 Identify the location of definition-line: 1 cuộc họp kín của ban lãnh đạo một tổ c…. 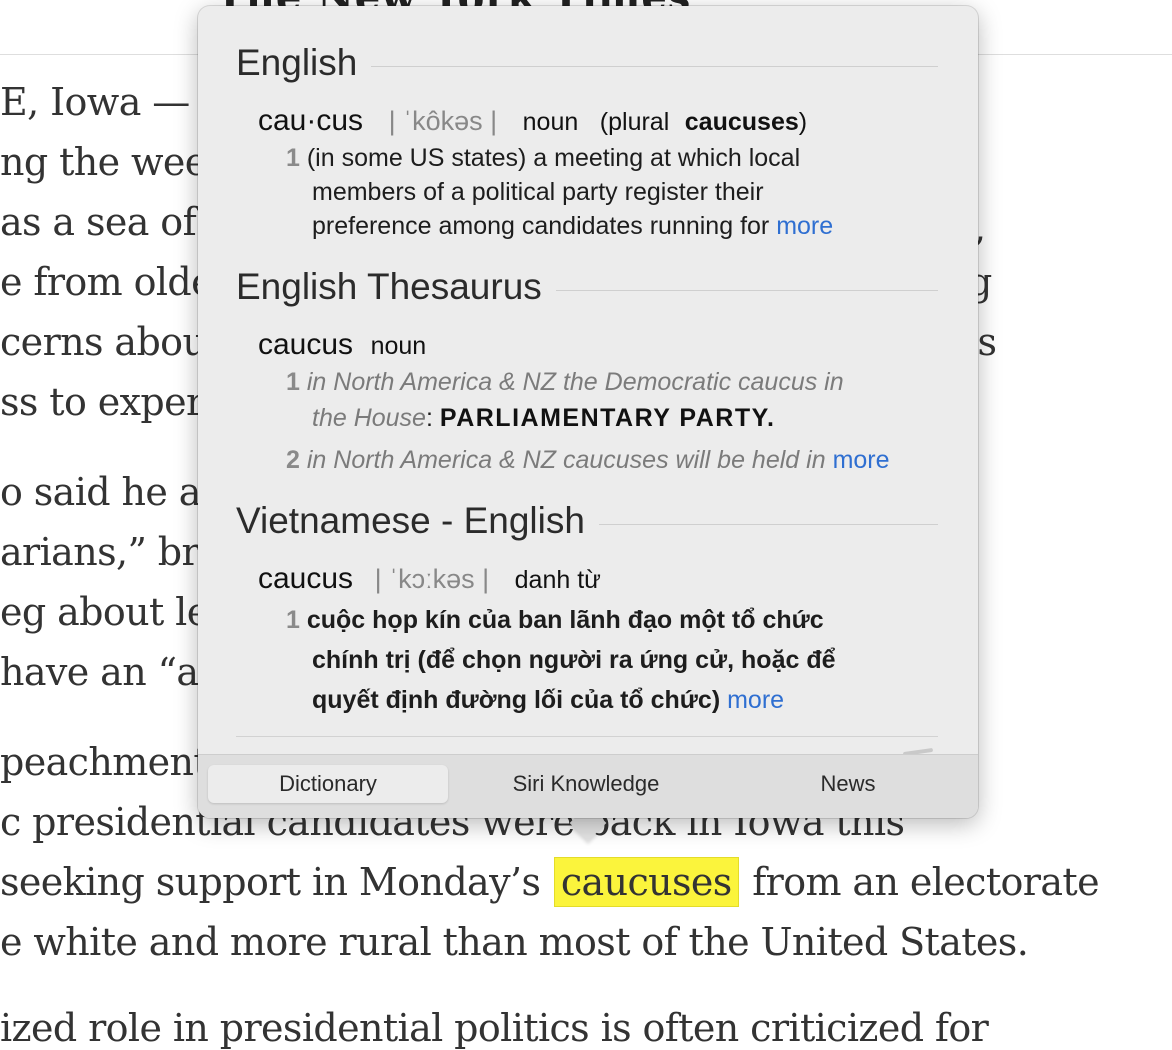
(555, 620).